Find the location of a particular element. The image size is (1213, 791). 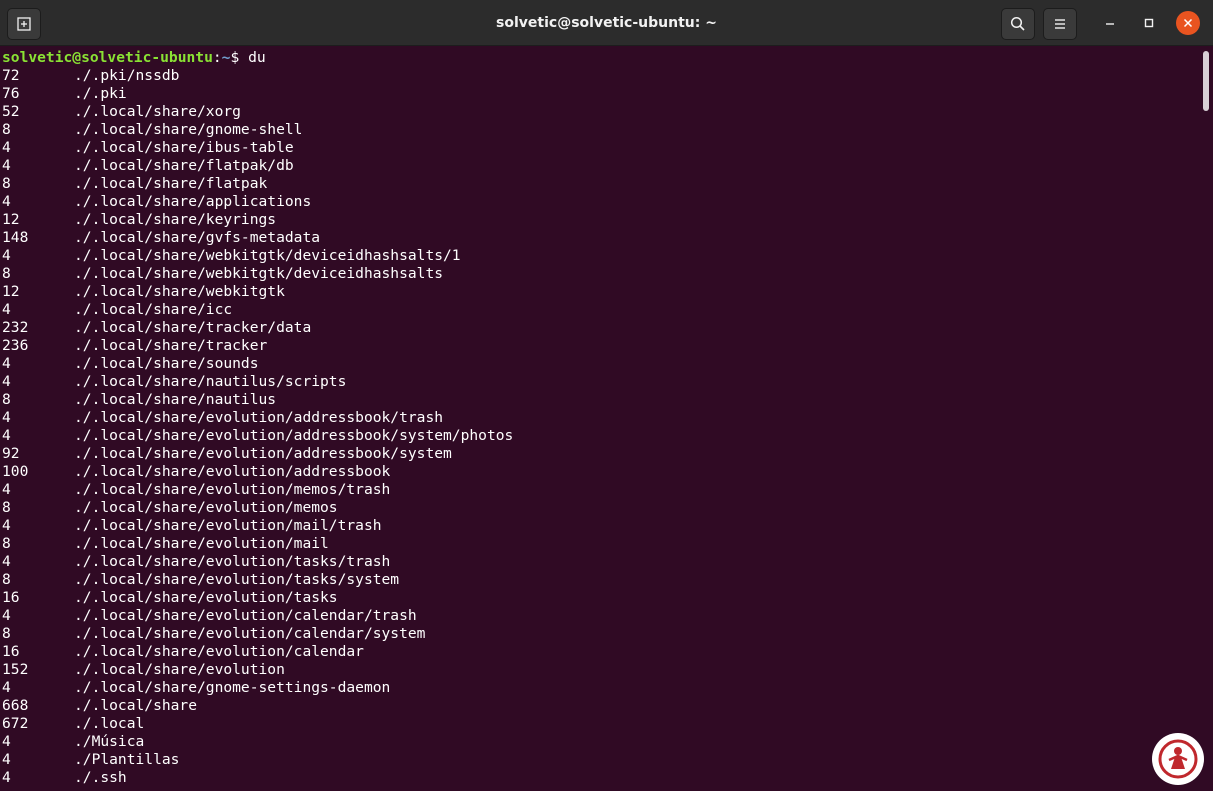

maximize-icon is located at coordinates (1149, 23).